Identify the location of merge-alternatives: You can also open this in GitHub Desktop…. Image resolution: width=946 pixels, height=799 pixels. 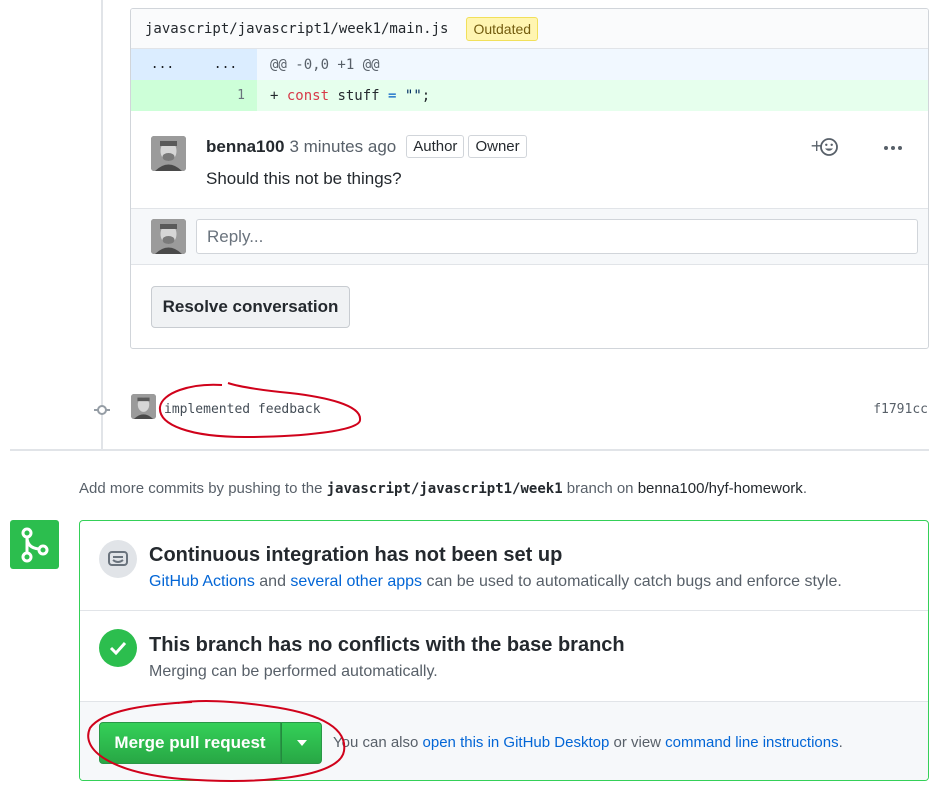
(588, 742).